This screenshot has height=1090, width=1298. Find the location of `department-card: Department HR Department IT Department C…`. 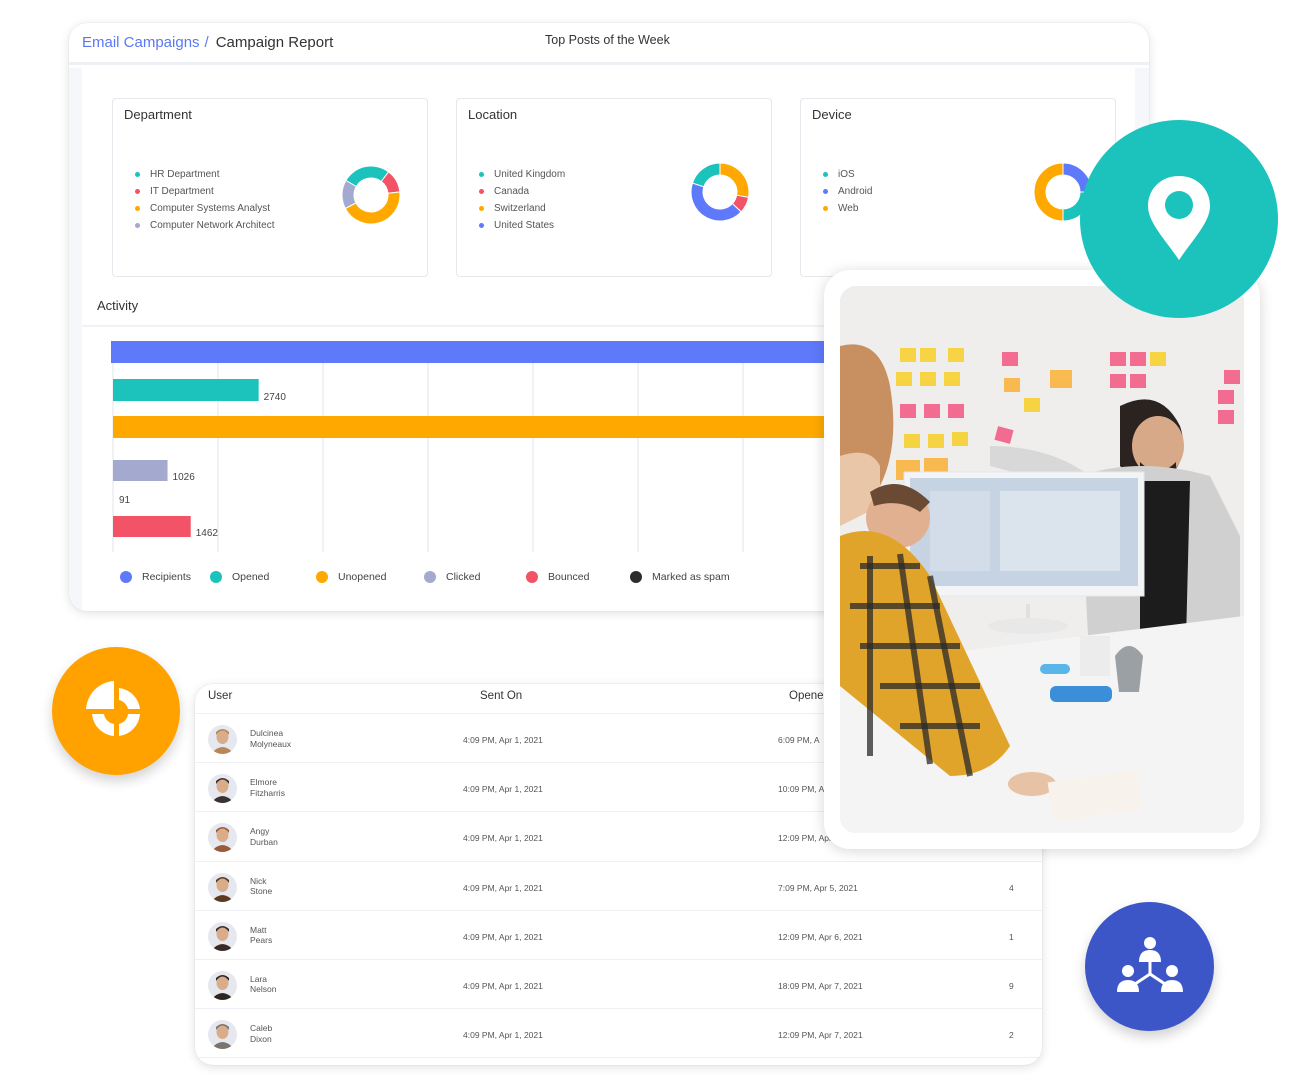

department-card: Department HR Department IT Department C… is located at coordinates (270, 187).